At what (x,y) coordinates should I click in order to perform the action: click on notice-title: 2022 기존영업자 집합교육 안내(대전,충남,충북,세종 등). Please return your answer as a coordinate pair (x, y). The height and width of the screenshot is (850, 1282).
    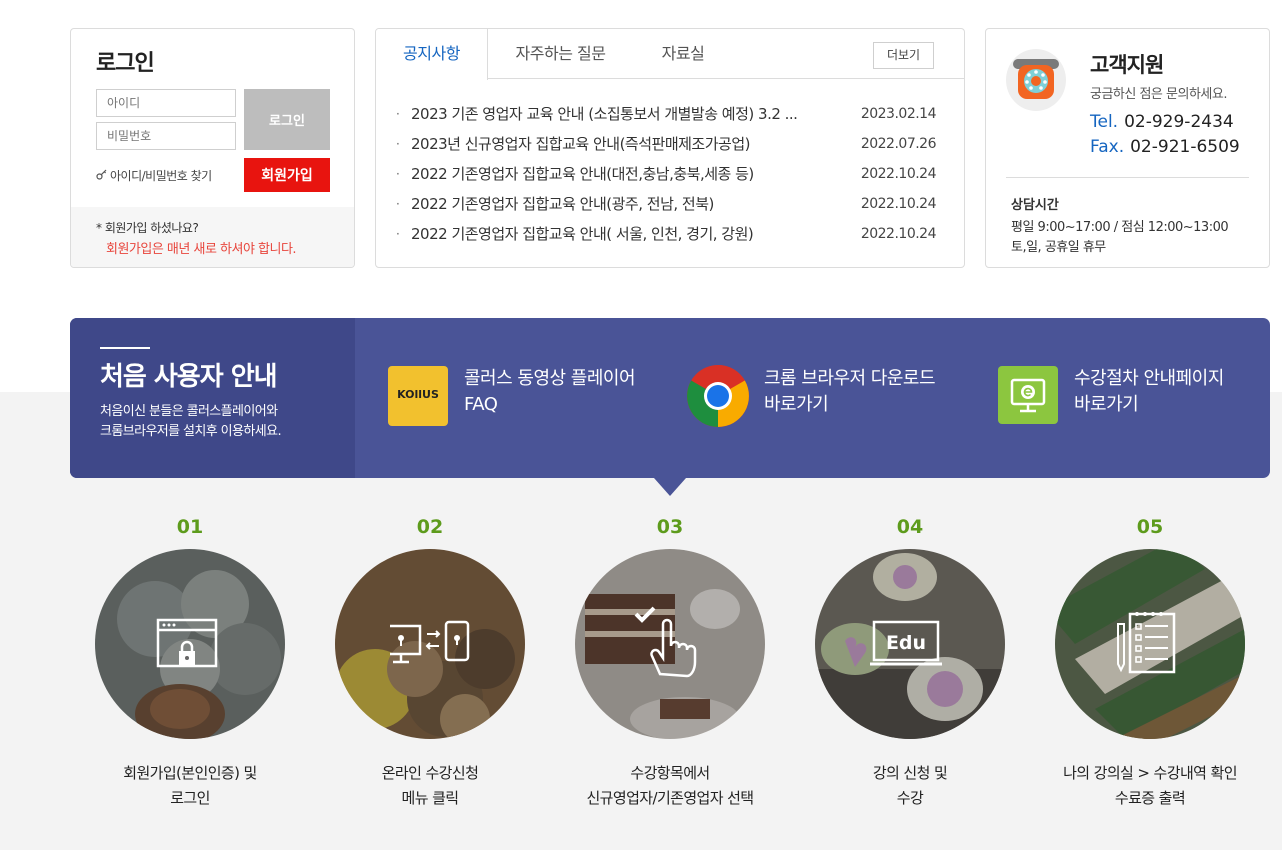
    Looking at the image, I should click on (582, 174).